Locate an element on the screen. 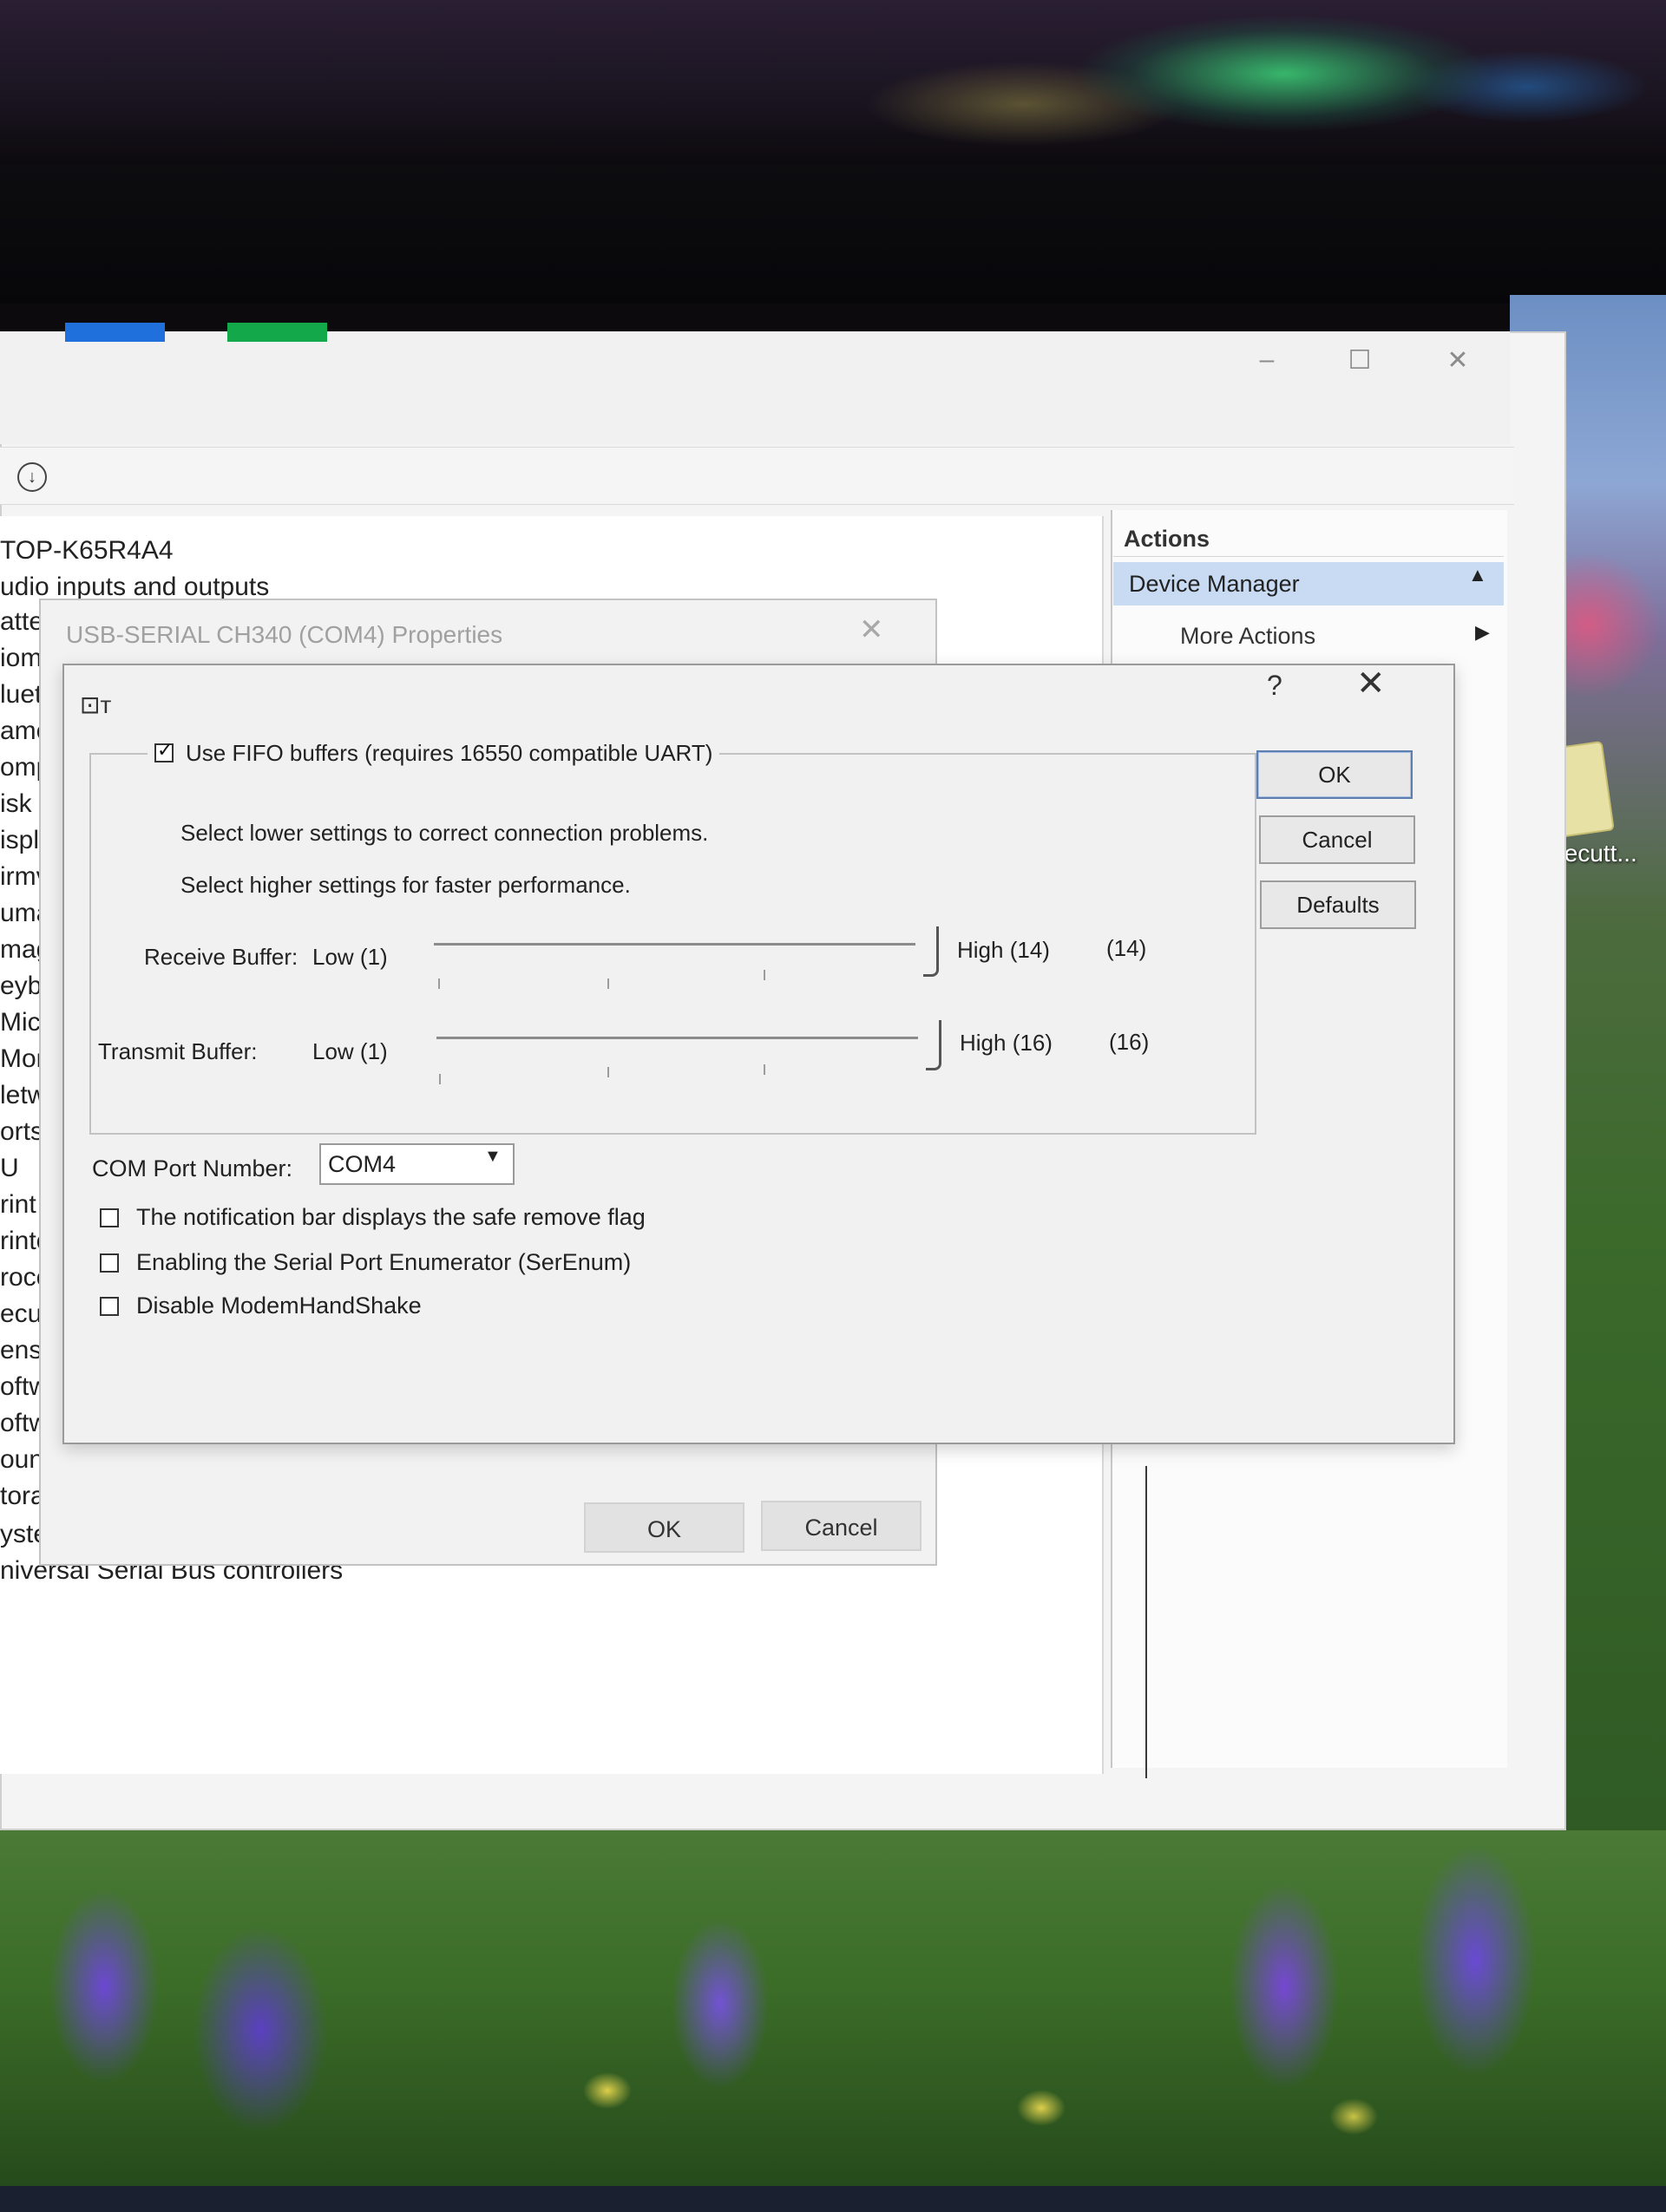 This screenshot has width=1666, height=2212. device-tree-item: rint is located at coordinates (18, 1205).